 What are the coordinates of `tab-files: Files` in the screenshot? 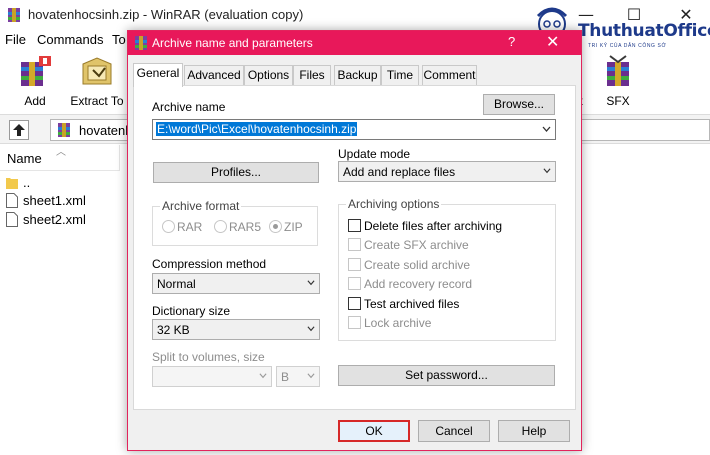 It's located at (312, 75).